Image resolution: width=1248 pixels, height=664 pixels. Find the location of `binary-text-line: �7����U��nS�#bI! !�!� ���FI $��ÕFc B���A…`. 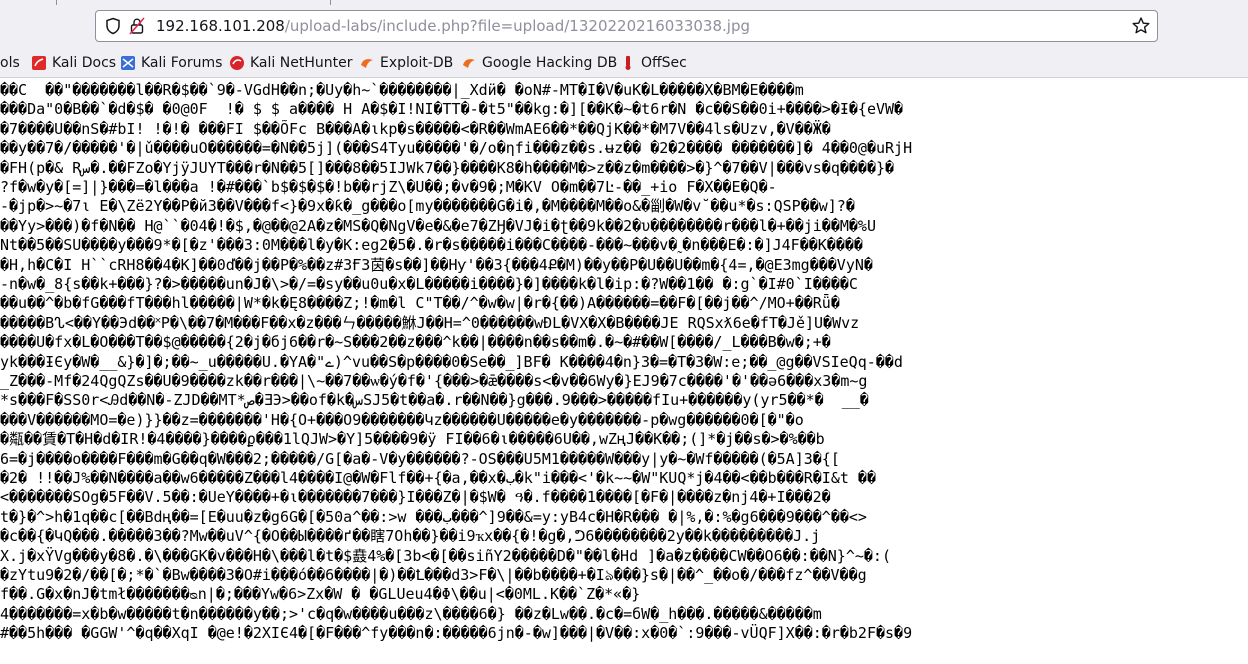

binary-text-line: �7����U��nS�#bI! !�!� ���FI $��ÕFc B���A… is located at coordinates (415, 128).